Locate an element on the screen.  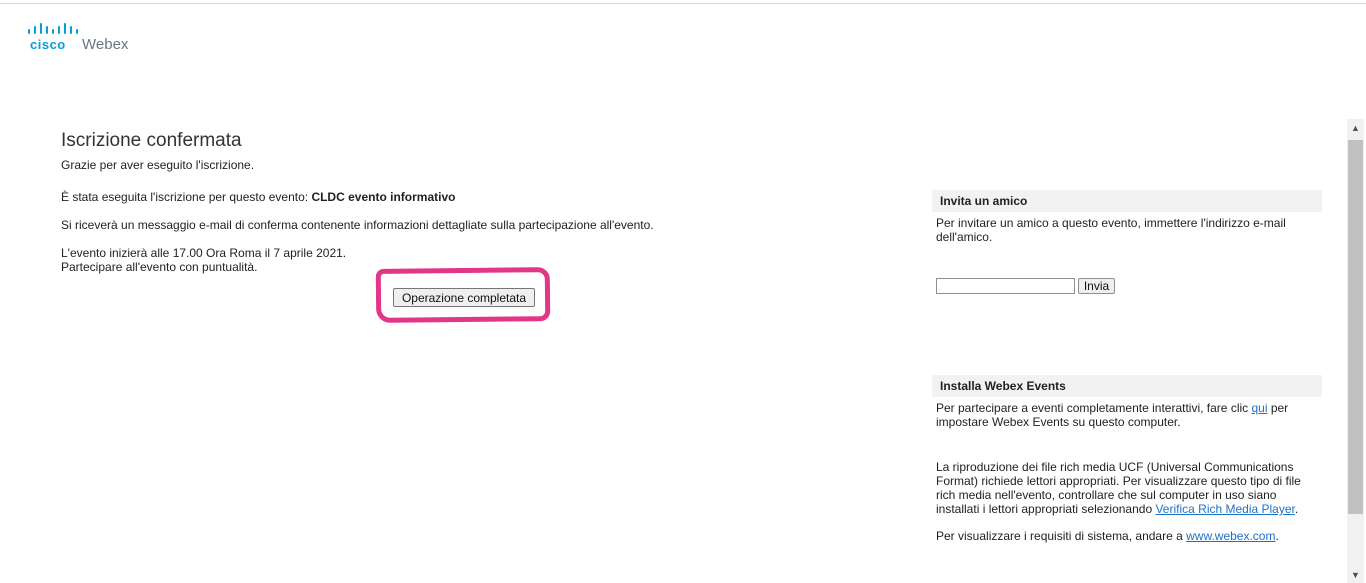
invite-friend-header: Invita un amico is located at coordinates (1127, 201).